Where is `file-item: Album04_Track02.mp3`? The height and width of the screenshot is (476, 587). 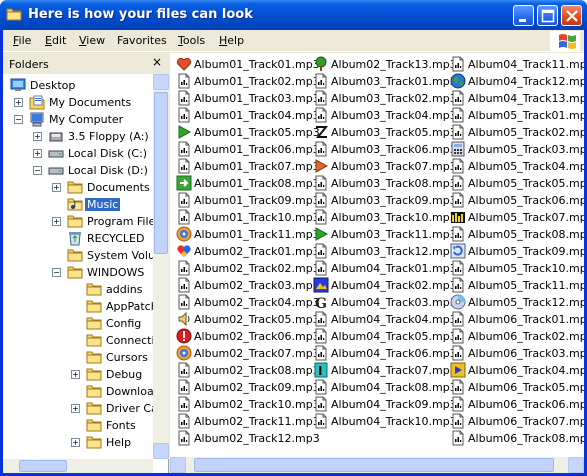 file-item: Album04_Track02.mp3 is located at coordinates (385, 285).